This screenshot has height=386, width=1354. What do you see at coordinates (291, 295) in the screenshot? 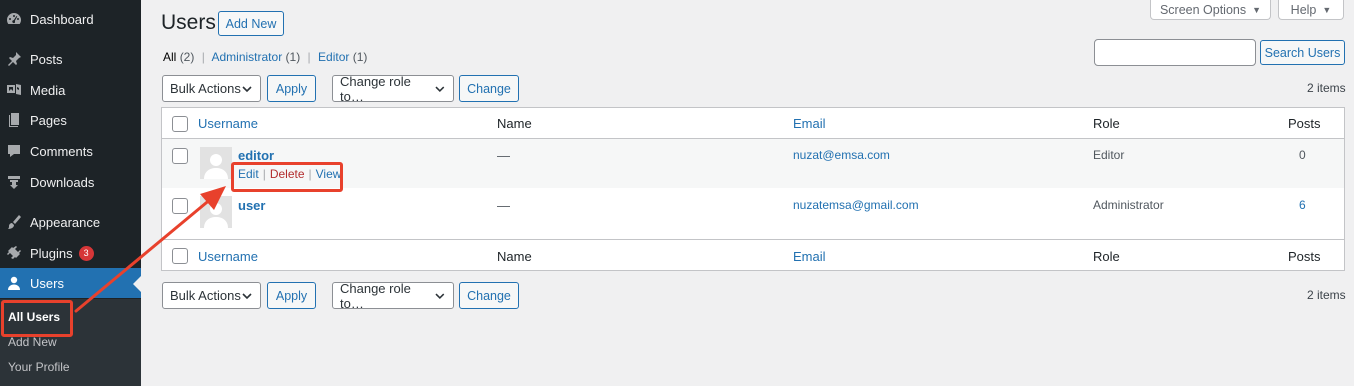
I see `apply-button-bottom: Apply` at bounding box center [291, 295].